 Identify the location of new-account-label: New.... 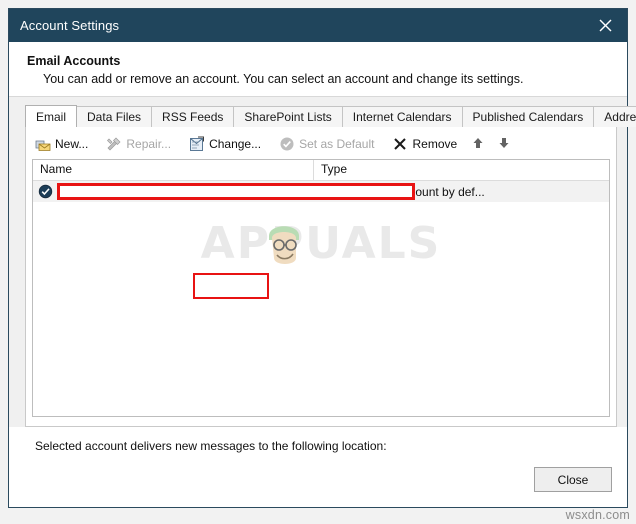
(72, 144).